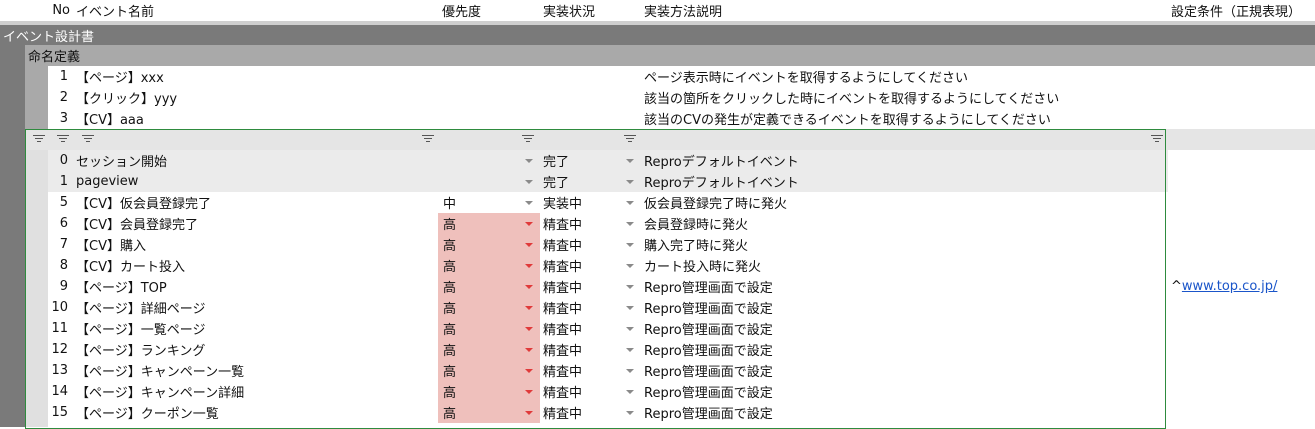 Image resolution: width=1315 pixels, height=429 pixels. What do you see at coordinates (58, 160) in the screenshot?
I see `row-no: 0` at bounding box center [58, 160].